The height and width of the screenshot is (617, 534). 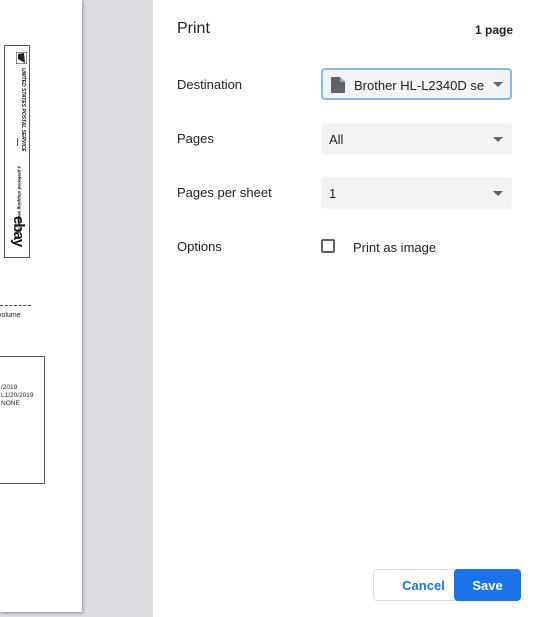 What do you see at coordinates (15, 305) in the screenshot?
I see `cut-line` at bounding box center [15, 305].